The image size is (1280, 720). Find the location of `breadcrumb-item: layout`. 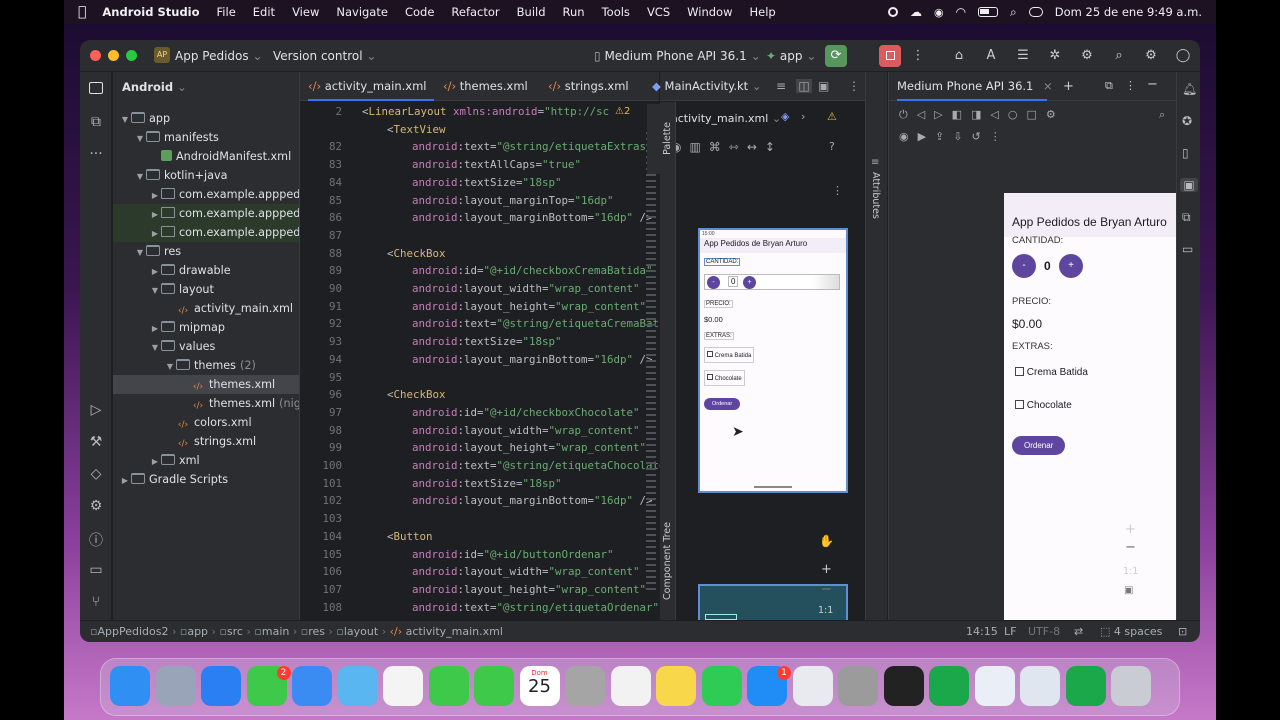

breadcrumb-item: layout is located at coordinates (361, 631).